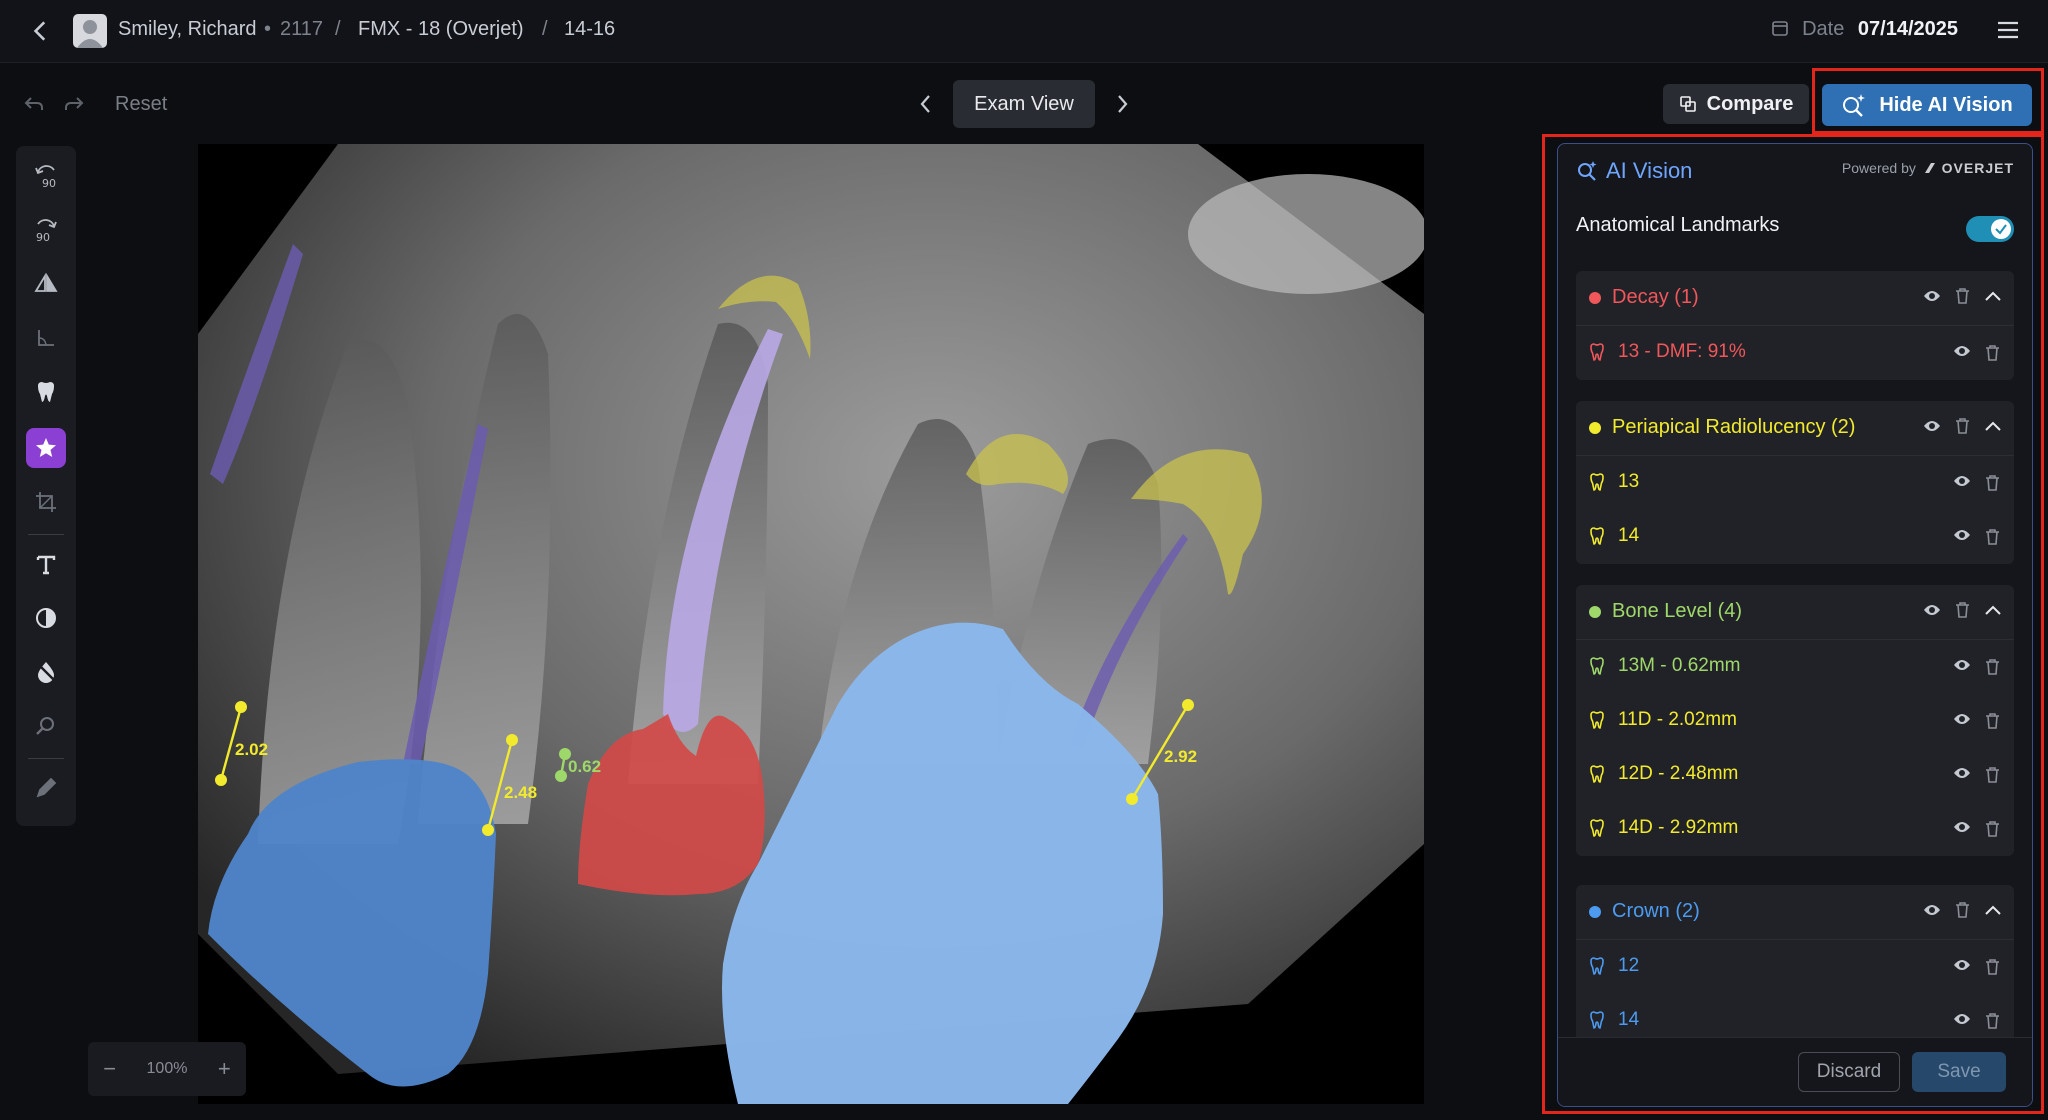 This screenshot has width=2048, height=1120. What do you see at coordinates (109, 1069) in the screenshot?
I see `zoom-out-button: −` at bounding box center [109, 1069].